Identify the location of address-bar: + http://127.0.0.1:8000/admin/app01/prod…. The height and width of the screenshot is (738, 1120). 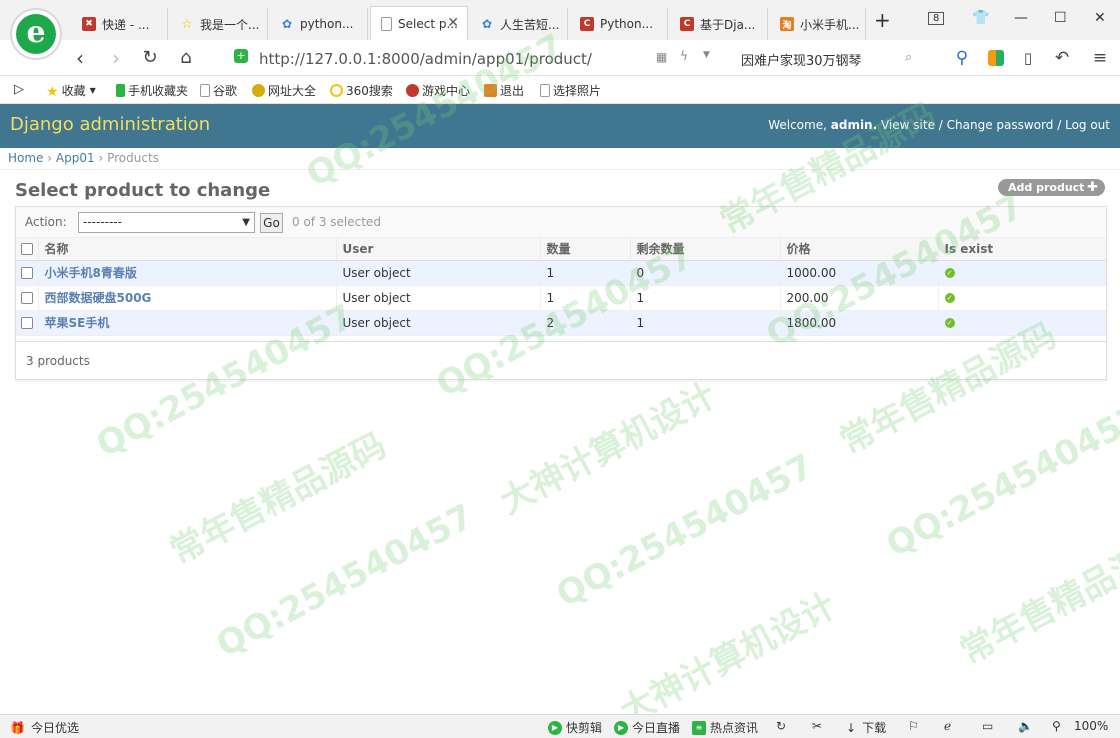
(476, 58).